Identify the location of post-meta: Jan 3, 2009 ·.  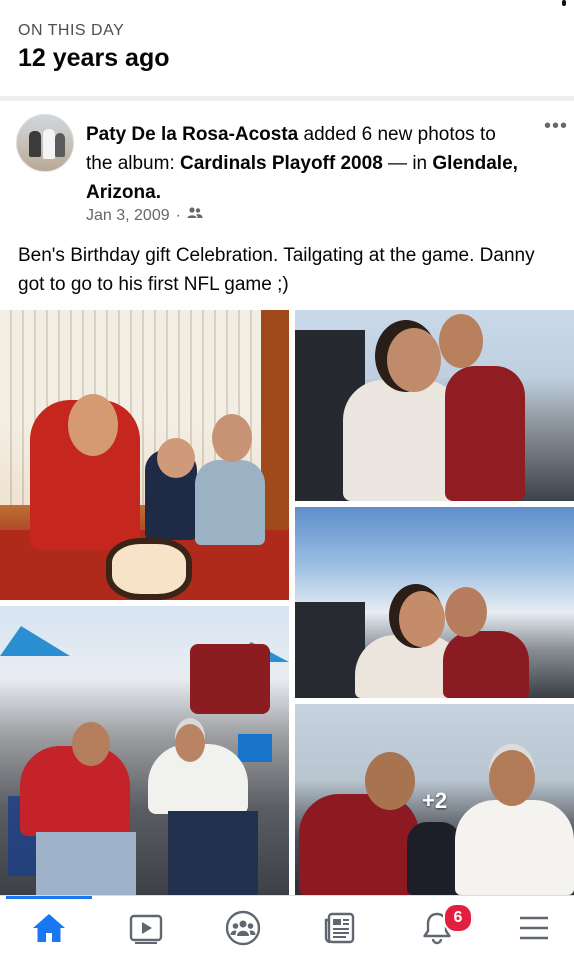
(144, 215).